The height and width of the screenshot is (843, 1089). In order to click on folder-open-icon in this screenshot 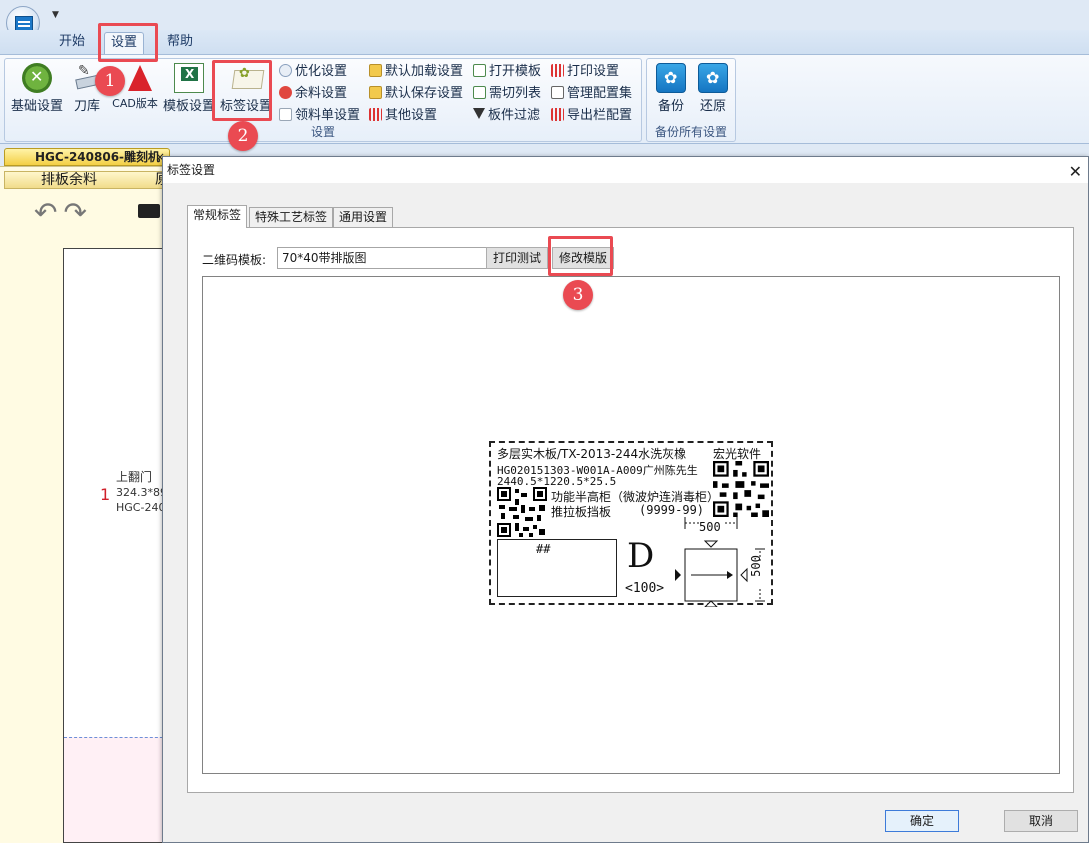, I will do `click(375, 70)`.